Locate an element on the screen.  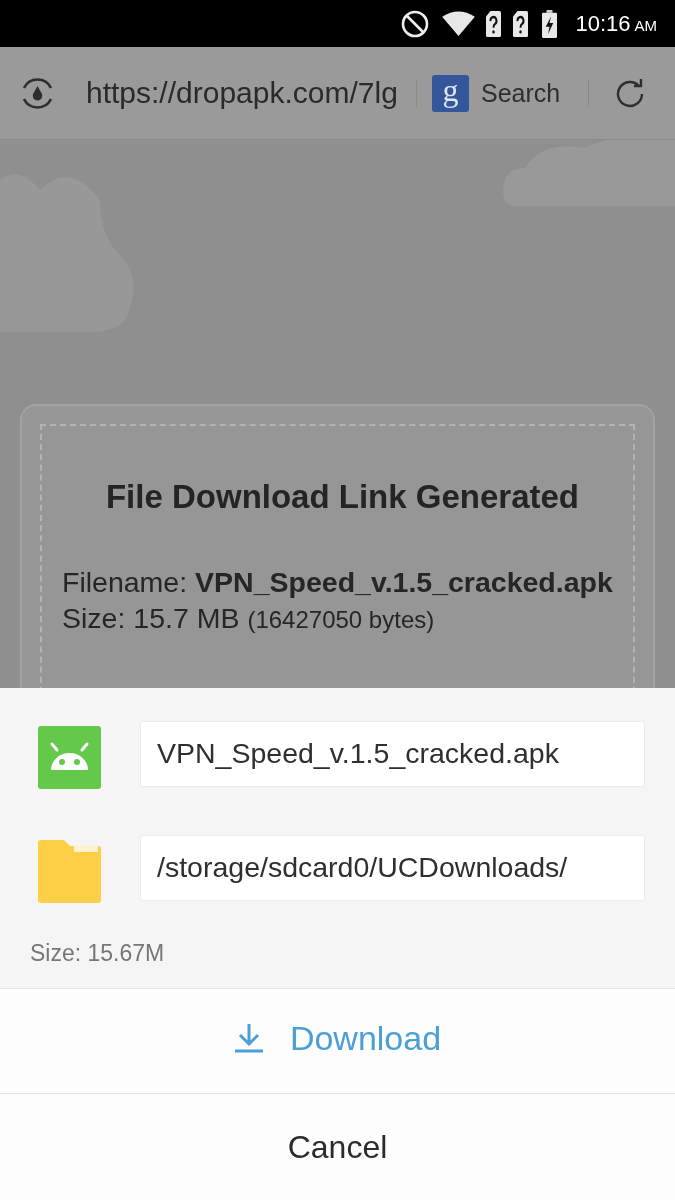
droplet-icon is located at coordinates (37, 93).